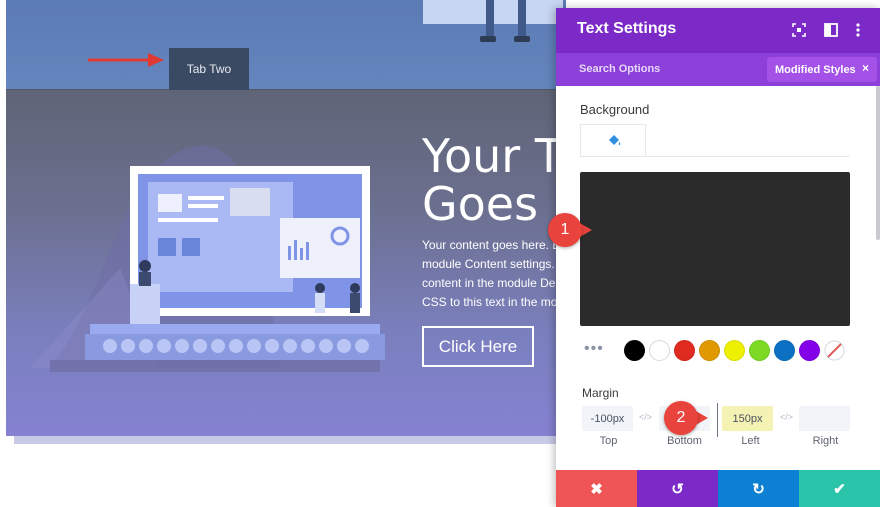  What do you see at coordinates (619, 69) in the screenshot?
I see `search-options-button: Search Options` at bounding box center [619, 69].